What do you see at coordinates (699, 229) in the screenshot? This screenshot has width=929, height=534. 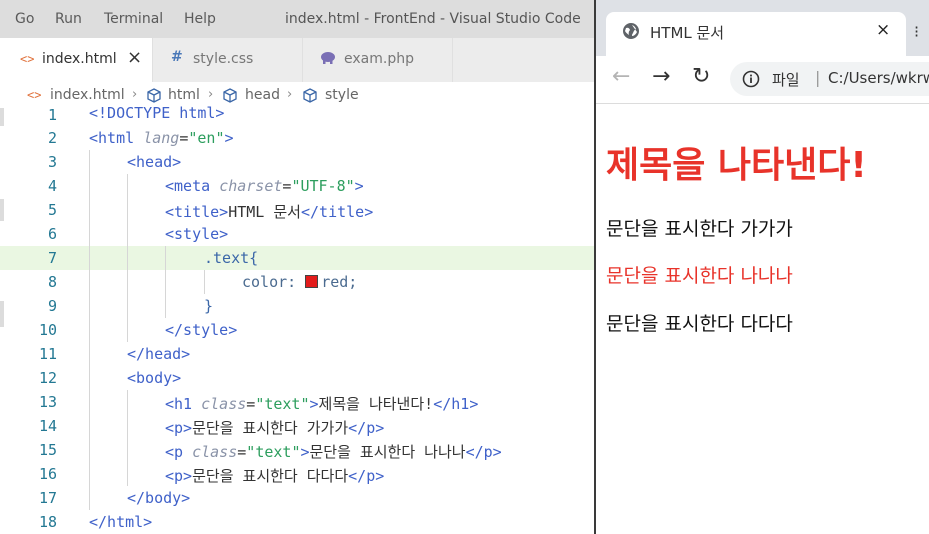 I see `page-paragraph-1: 문단을 표시한다 가가가` at bounding box center [699, 229].